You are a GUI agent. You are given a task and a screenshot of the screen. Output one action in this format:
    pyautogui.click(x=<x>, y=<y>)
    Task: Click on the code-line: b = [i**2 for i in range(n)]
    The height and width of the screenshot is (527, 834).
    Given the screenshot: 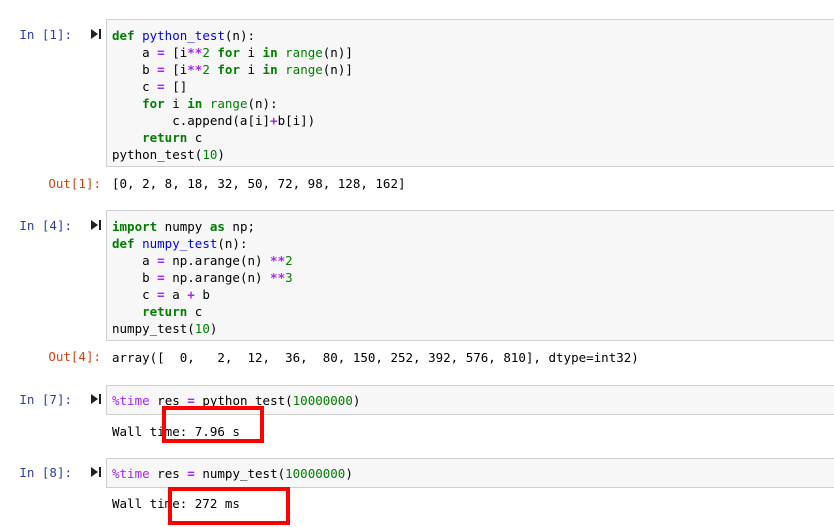 What is the action you would take?
    pyautogui.click(x=232, y=69)
    